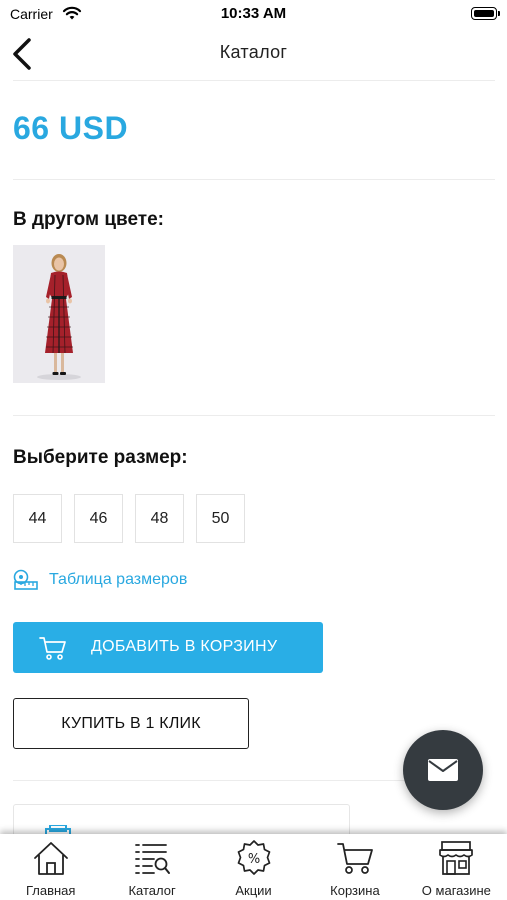 The width and height of the screenshot is (507, 900). What do you see at coordinates (100, 457) in the screenshot?
I see `size-select-title: Выберите размер:` at bounding box center [100, 457].